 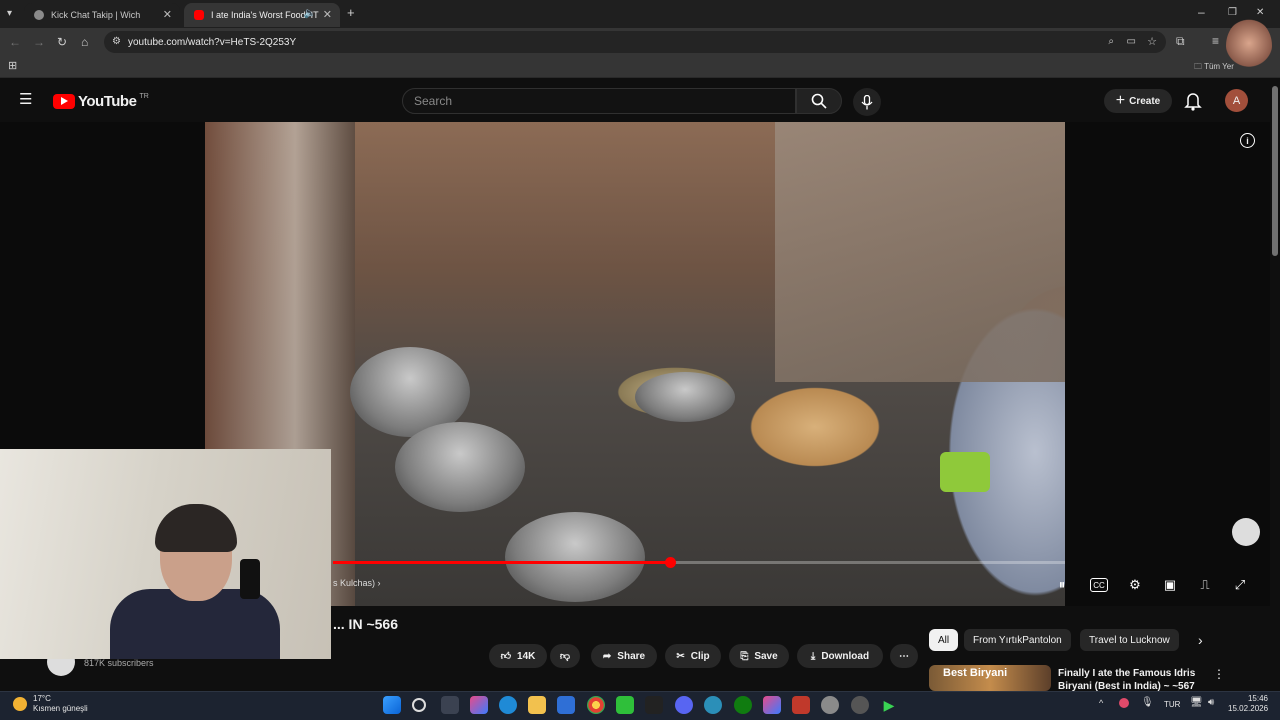 I want to click on back-icon: ←, so click(x=15, y=42).